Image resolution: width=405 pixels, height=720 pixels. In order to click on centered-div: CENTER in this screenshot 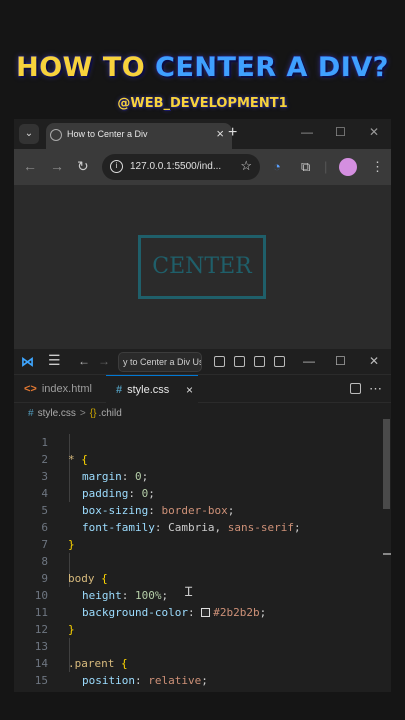, I will do `click(202, 267)`.